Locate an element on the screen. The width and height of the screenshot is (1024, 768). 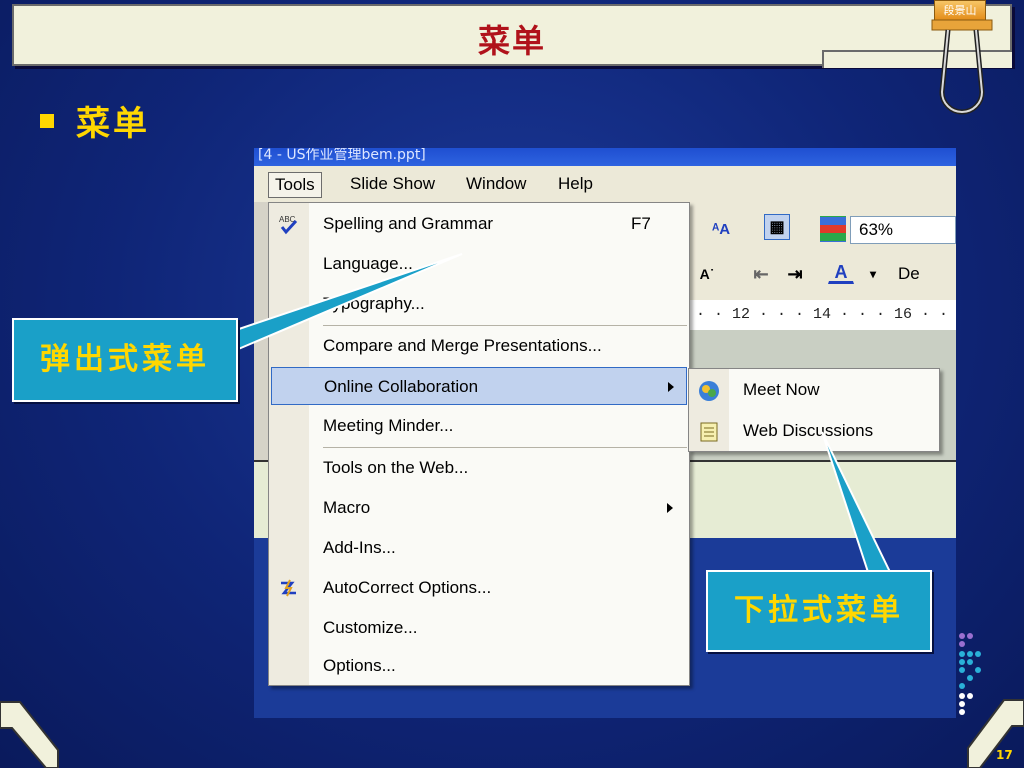
corner-ornament-left is located at coordinates (29, 734).